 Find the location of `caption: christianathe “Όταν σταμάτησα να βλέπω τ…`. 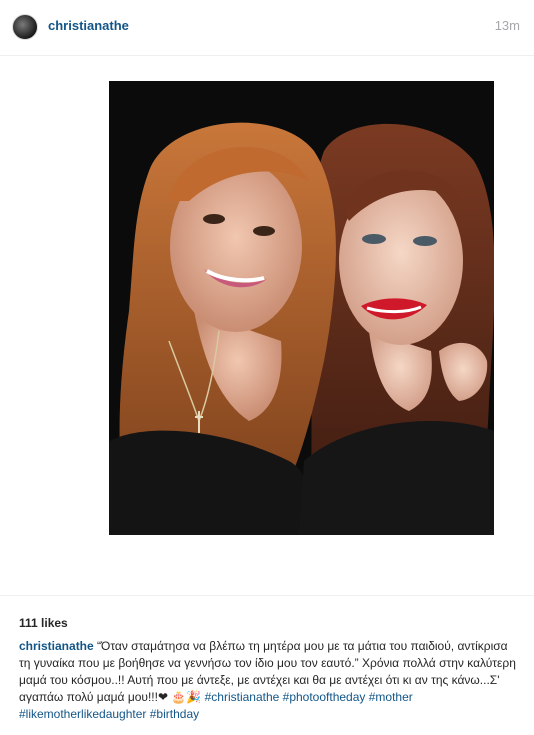

caption: christianathe “Όταν σταμάτησα να βλέπω τ… is located at coordinates (269, 680).